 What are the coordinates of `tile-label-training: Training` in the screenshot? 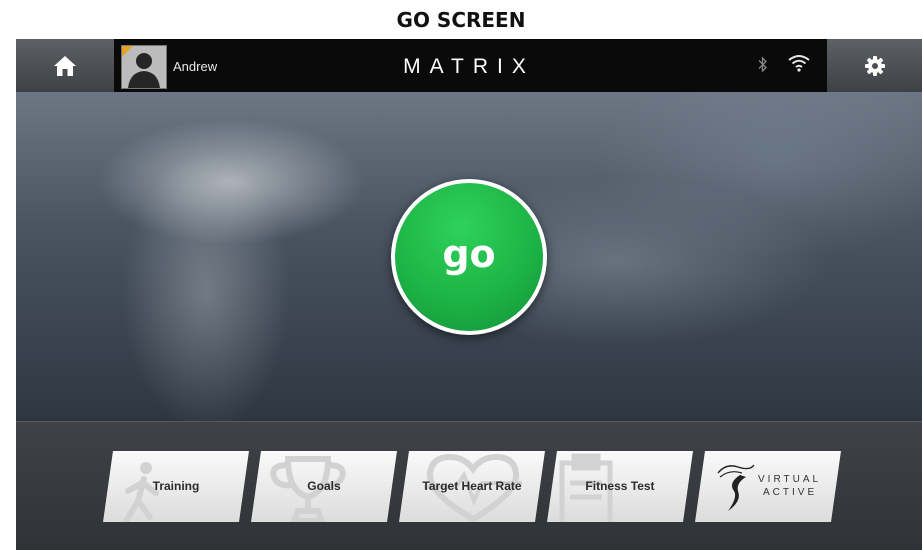 It's located at (176, 486).